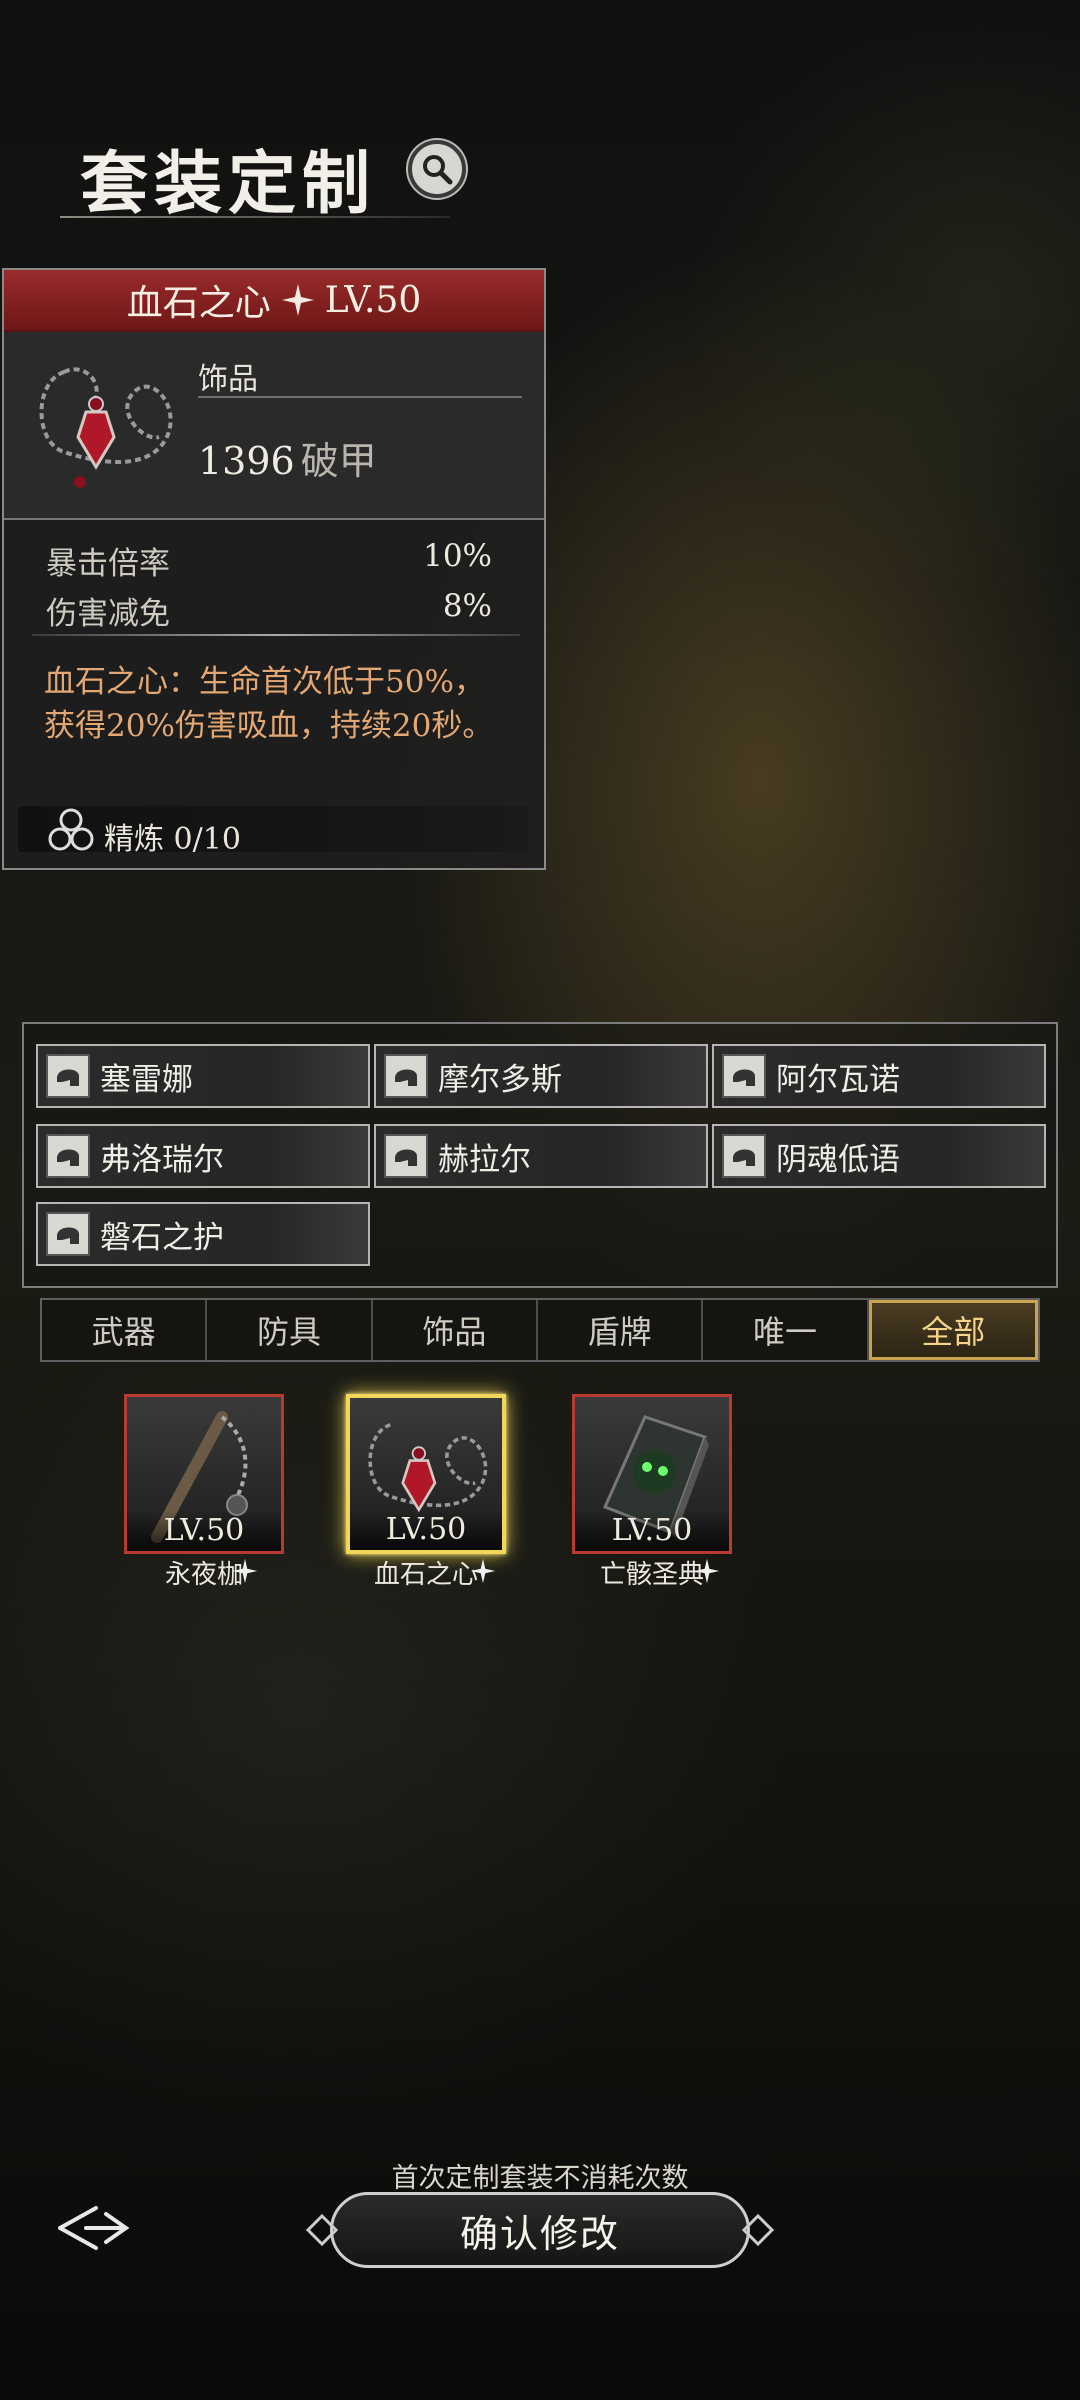 This screenshot has height=2400, width=1080. What do you see at coordinates (203, 1076) in the screenshot?
I see `set-button-serena: 塞雷娜` at bounding box center [203, 1076].